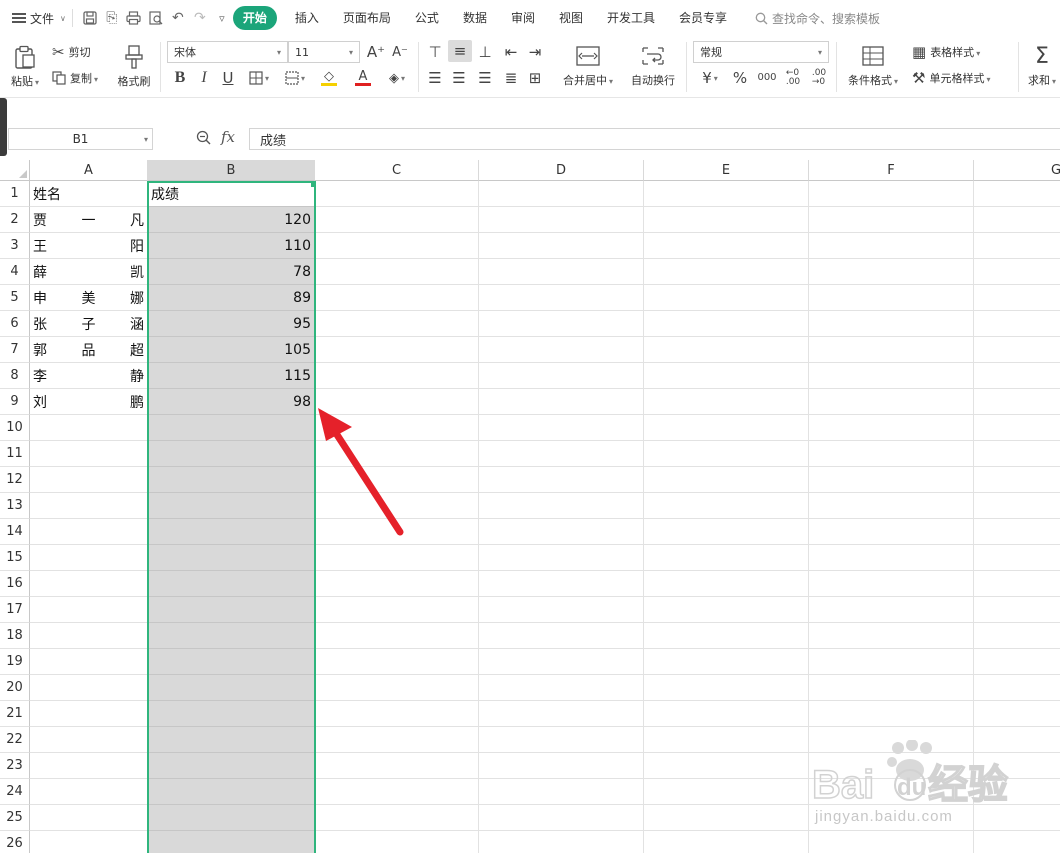 Image resolution: width=1060 pixels, height=853 pixels. Describe the element at coordinates (1017, 688) in the screenshot. I see `cell-g20` at that location.